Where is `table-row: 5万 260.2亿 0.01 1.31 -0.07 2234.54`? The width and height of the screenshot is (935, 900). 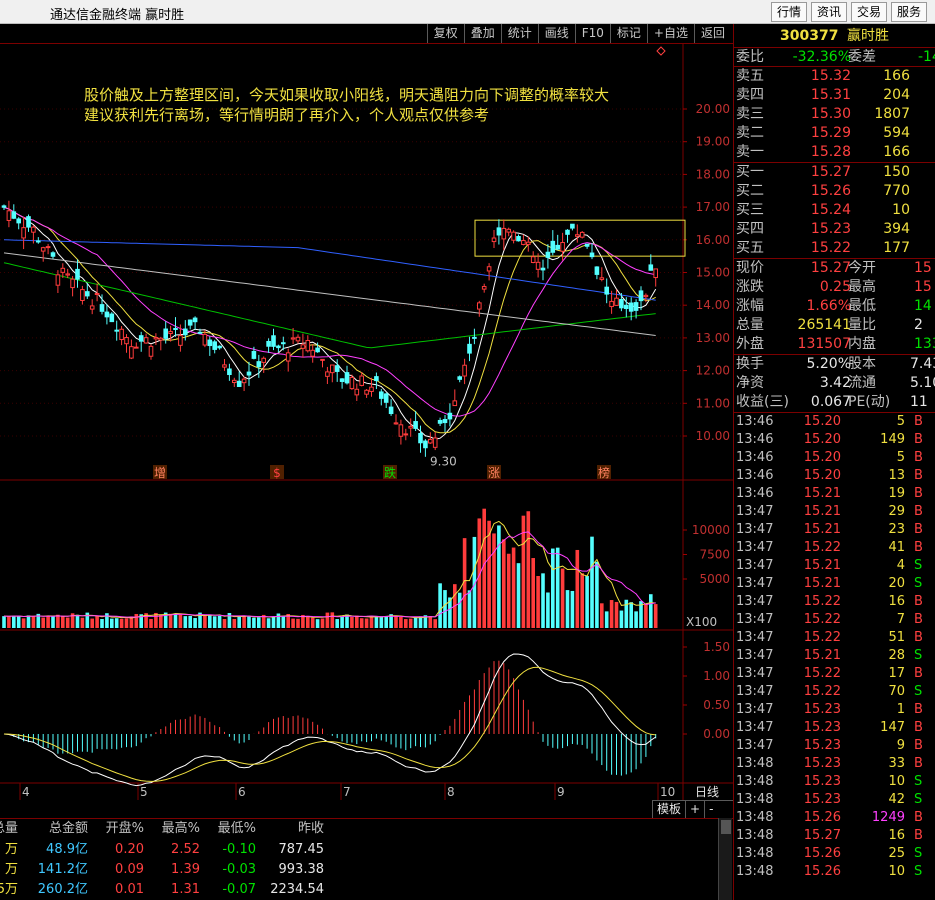 table-row: 5万 260.2亿 0.01 1.31 -0.07 2234.54 is located at coordinates (366, 890).